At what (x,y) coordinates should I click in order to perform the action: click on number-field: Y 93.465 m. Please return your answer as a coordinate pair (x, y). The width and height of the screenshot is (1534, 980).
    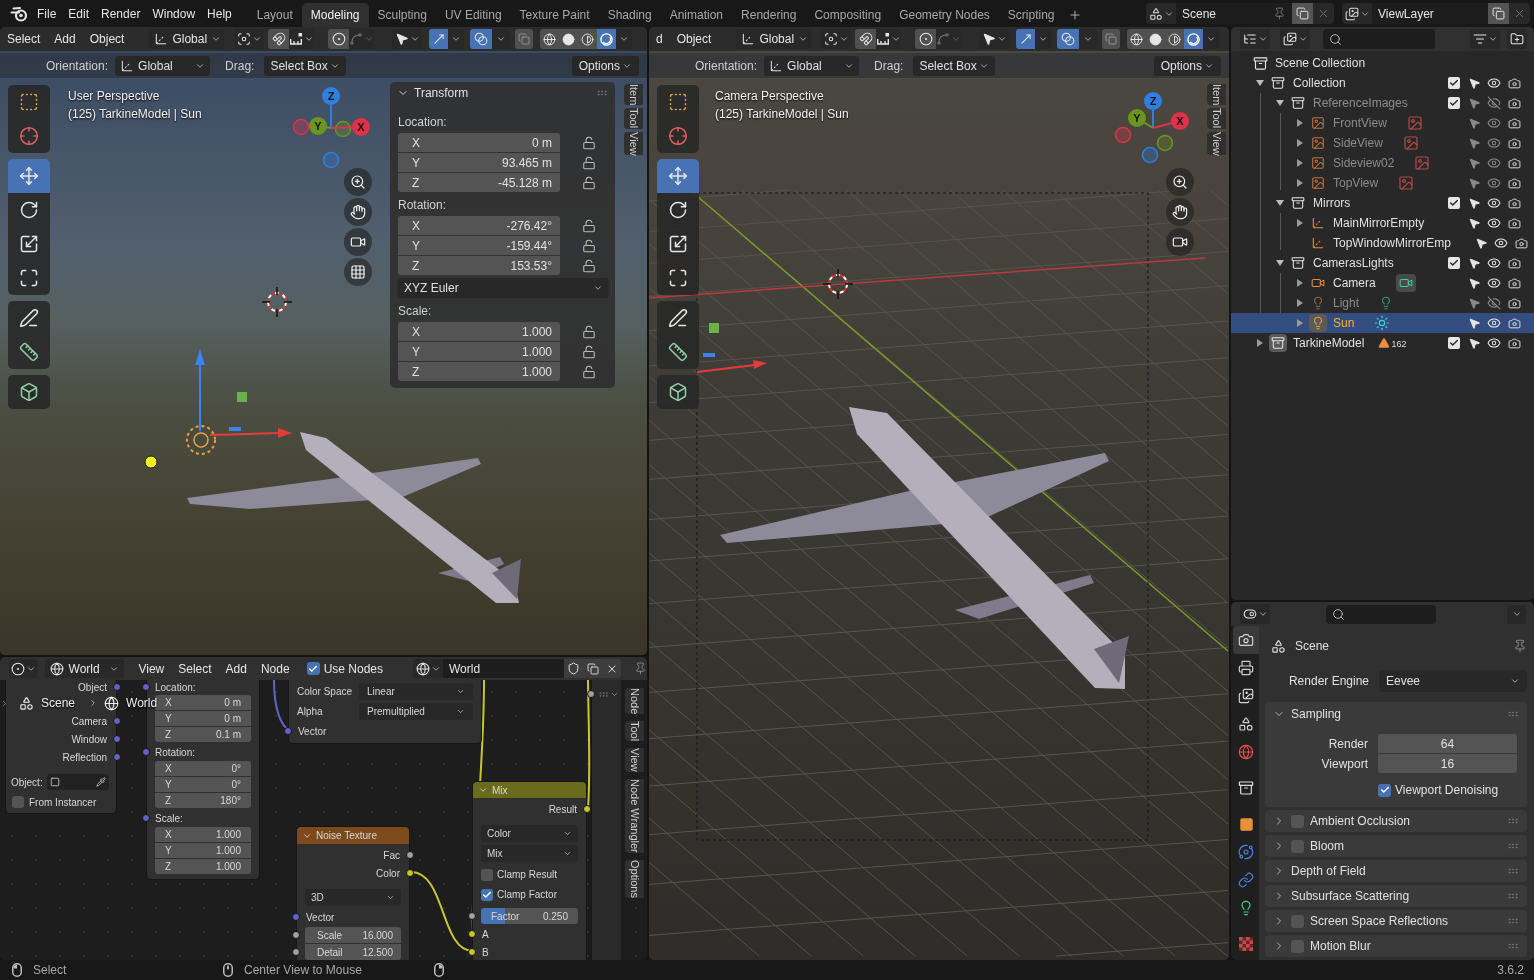
    Looking at the image, I should click on (479, 162).